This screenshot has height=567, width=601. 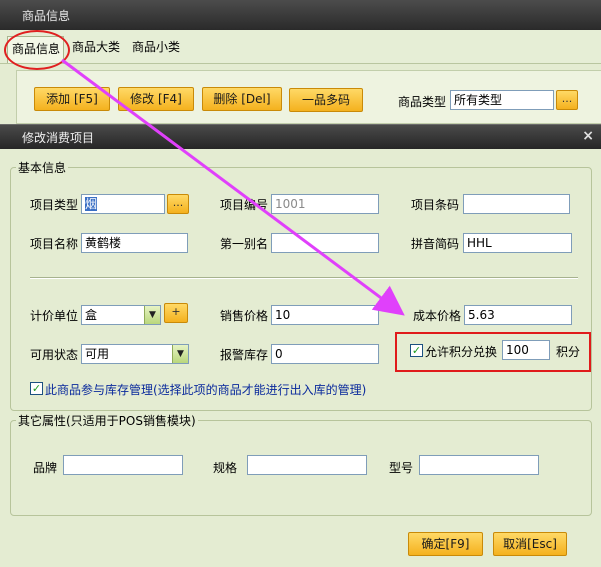 What do you see at coordinates (300, 15) in the screenshot?
I see `product-info-titlebar: 商品信息` at bounding box center [300, 15].